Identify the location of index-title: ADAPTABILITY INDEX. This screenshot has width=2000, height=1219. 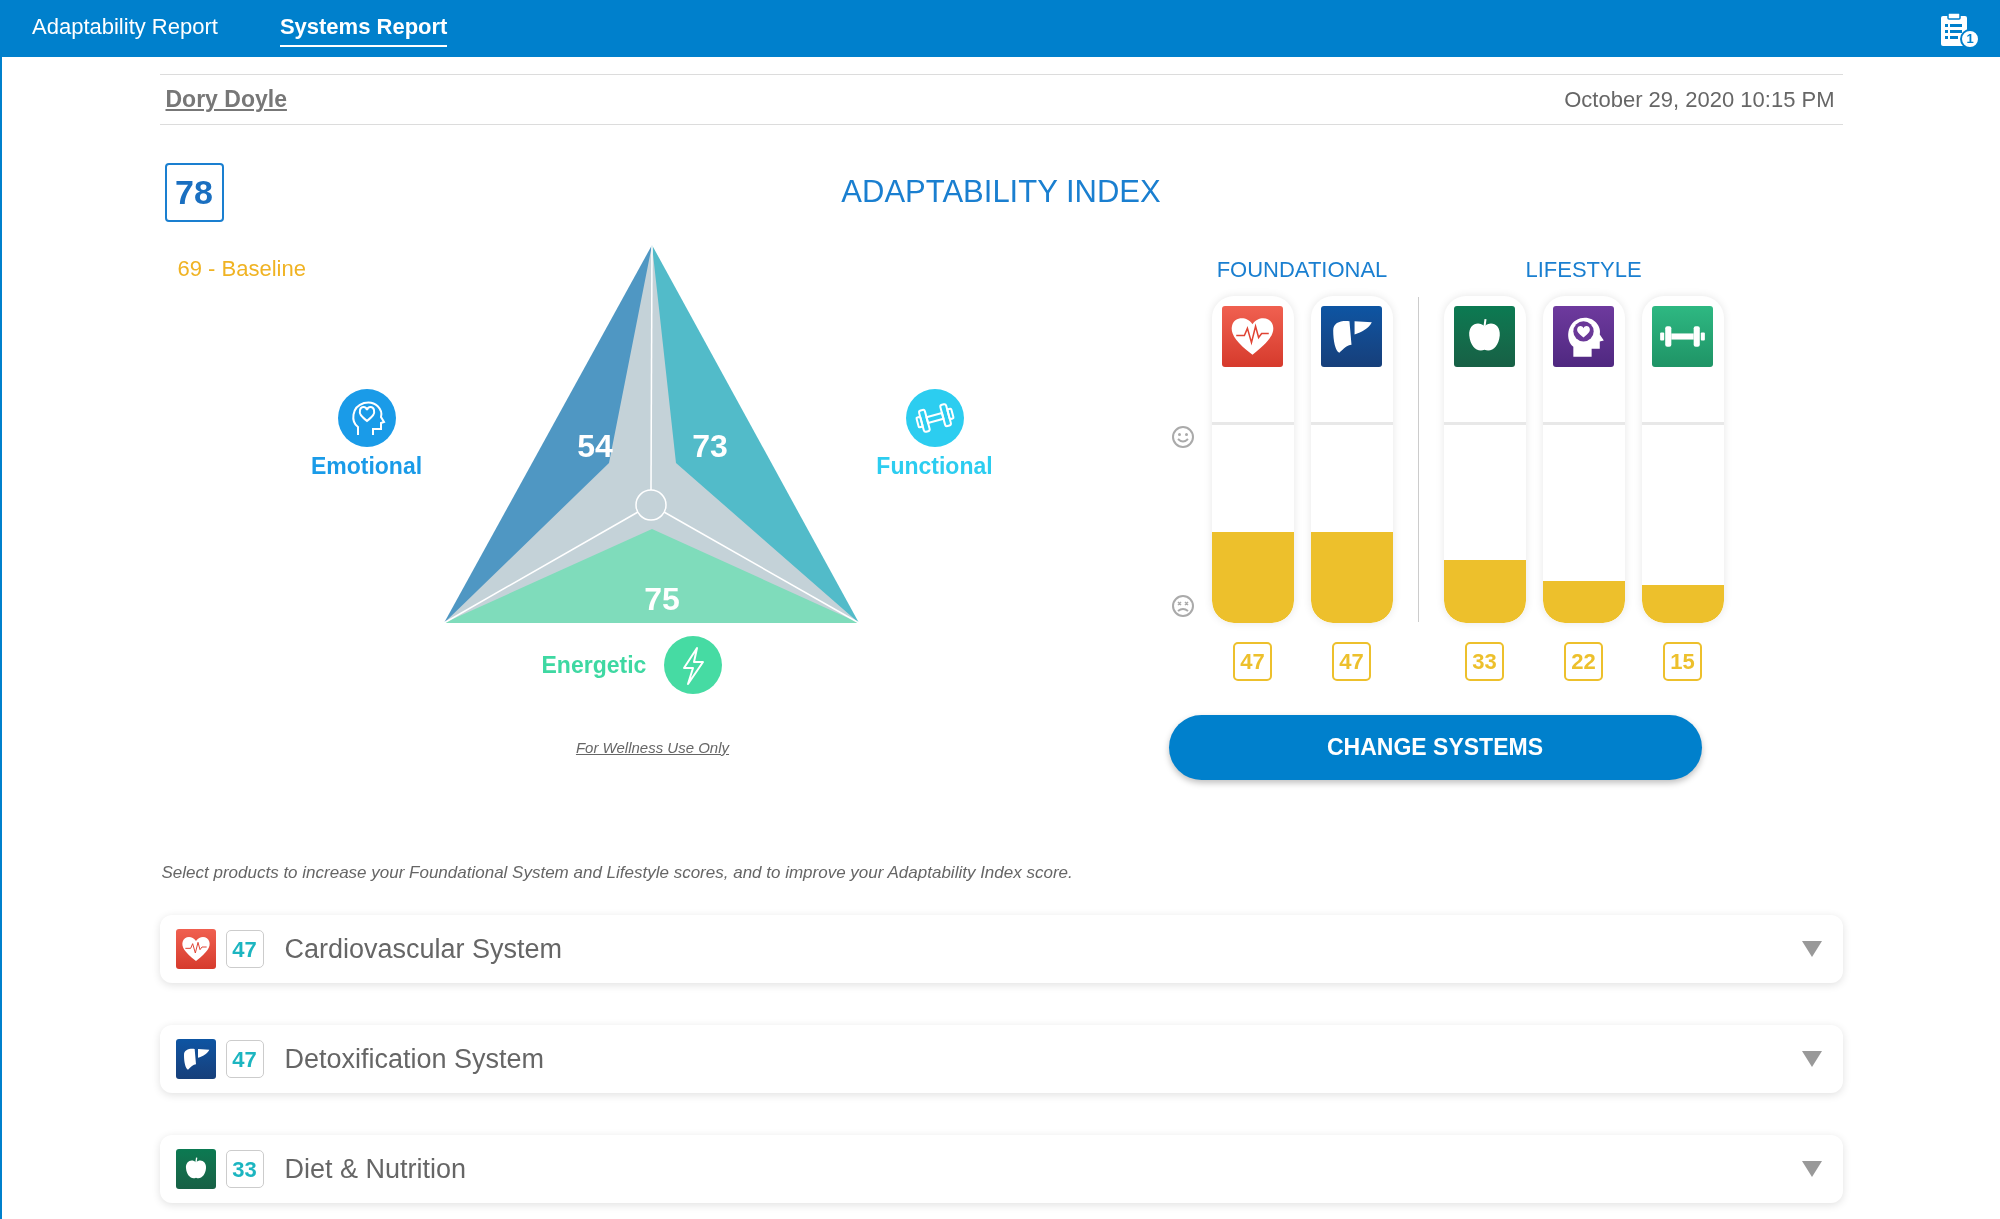
(1001, 192).